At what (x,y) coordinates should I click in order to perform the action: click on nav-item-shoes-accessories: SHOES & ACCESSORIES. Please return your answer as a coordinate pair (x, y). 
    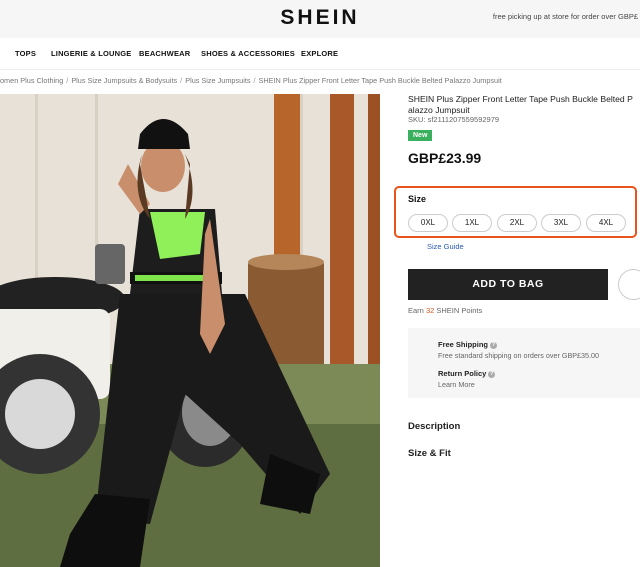
    Looking at the image, I should click on (248, 53).